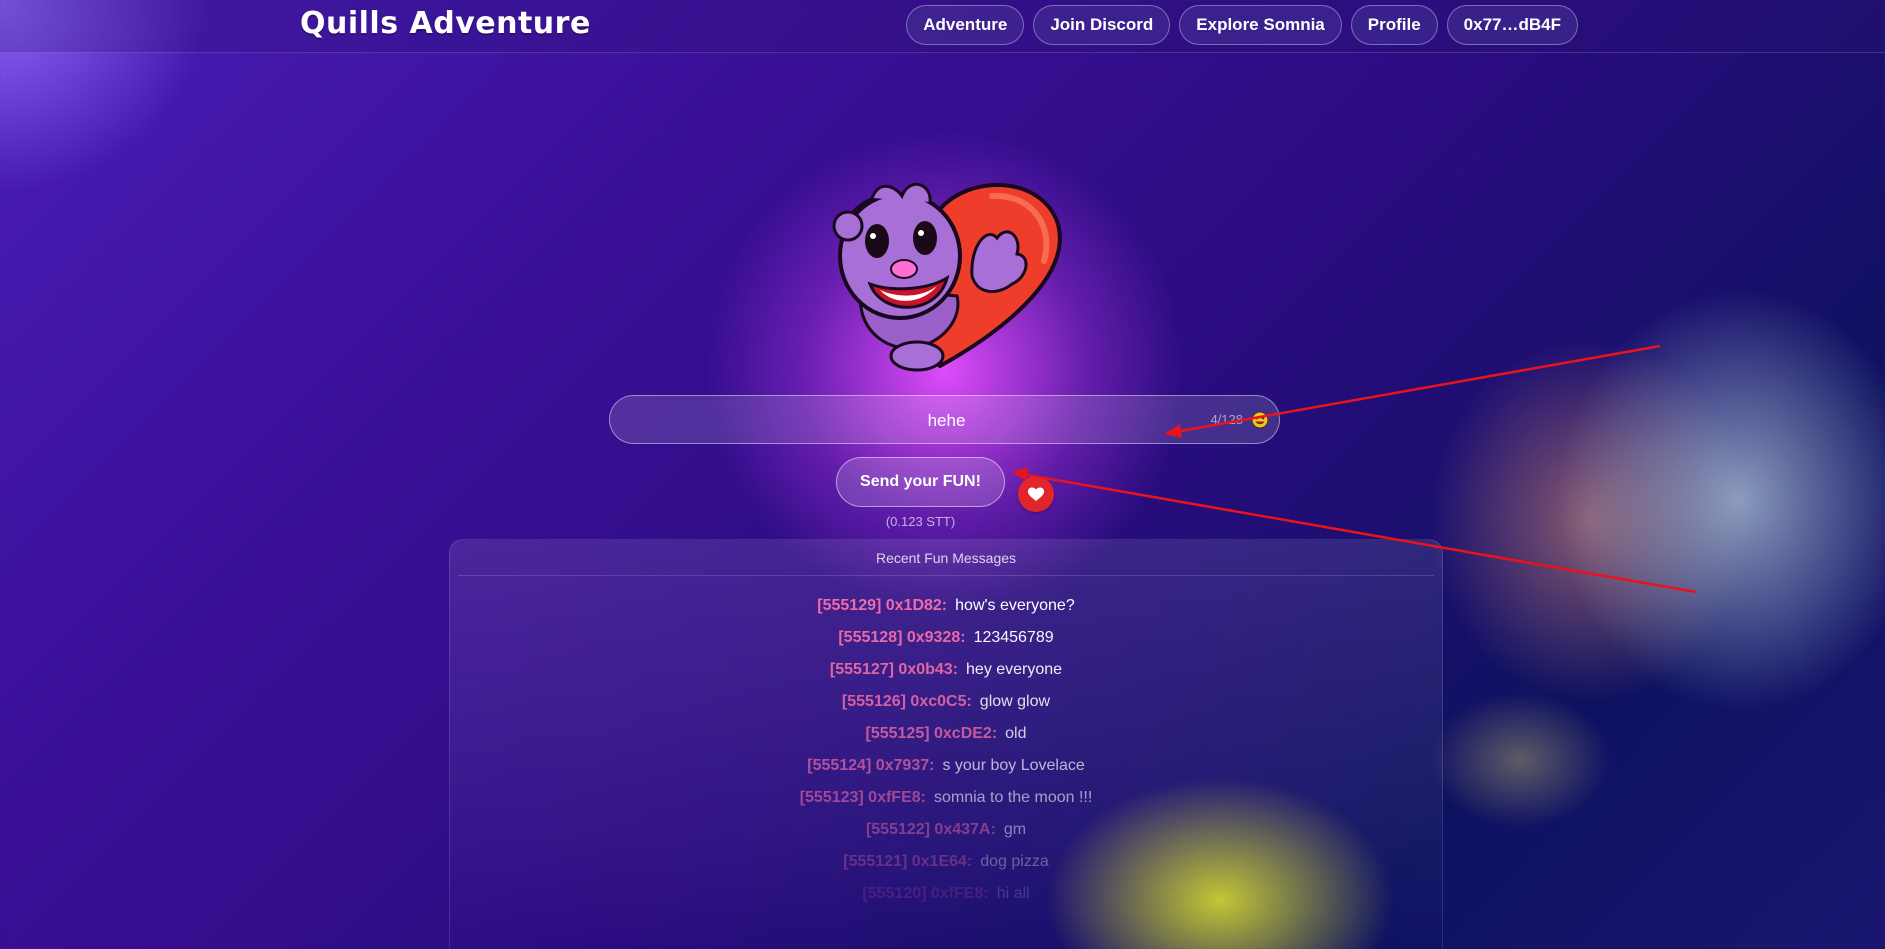  Describe the element at coordinates (902, 637) in the screenshot. I see `message-meta: [555128] 0x9328:` at that location.